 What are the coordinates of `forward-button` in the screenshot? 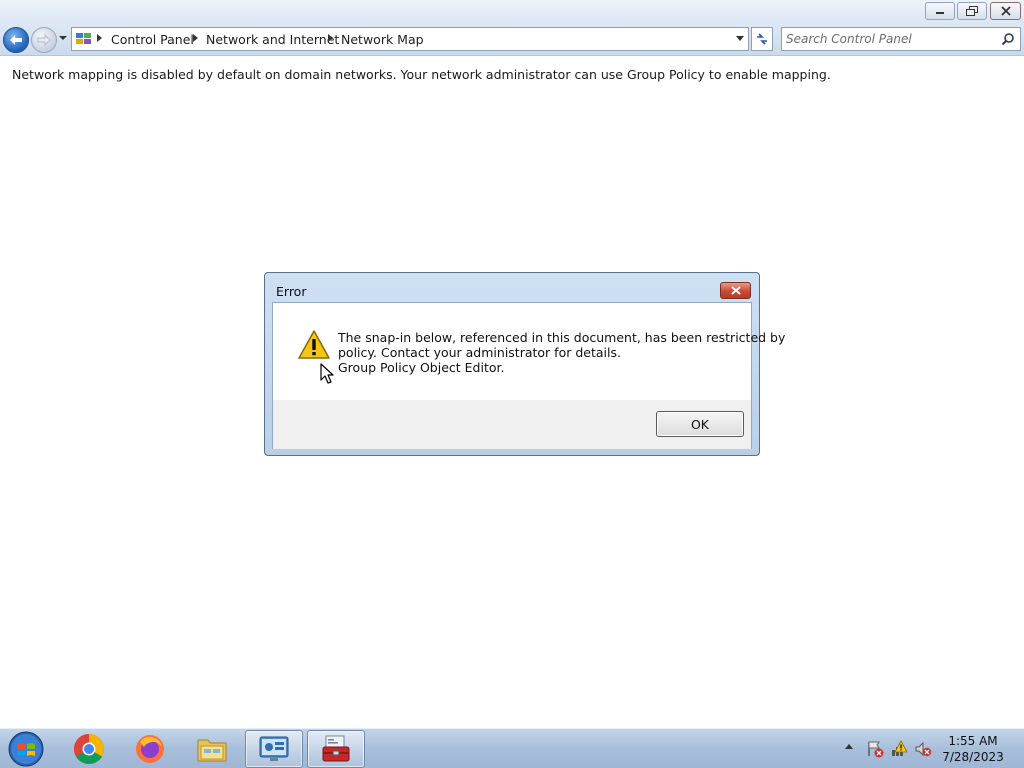 It's located at (44, 40).